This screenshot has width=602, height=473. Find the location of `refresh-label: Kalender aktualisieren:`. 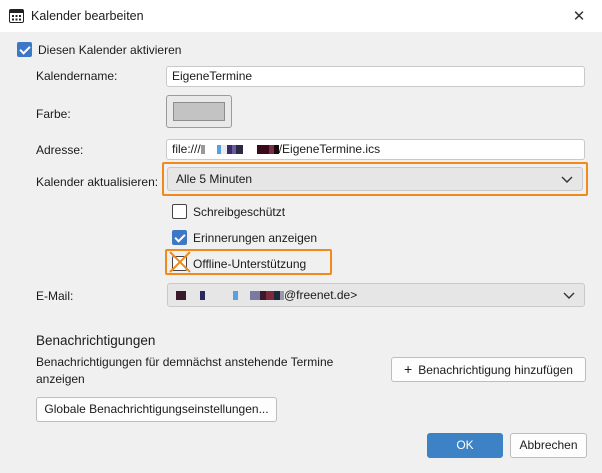

refresh-label: Kalender aktualisieren: is located at coordinates (97, 182).